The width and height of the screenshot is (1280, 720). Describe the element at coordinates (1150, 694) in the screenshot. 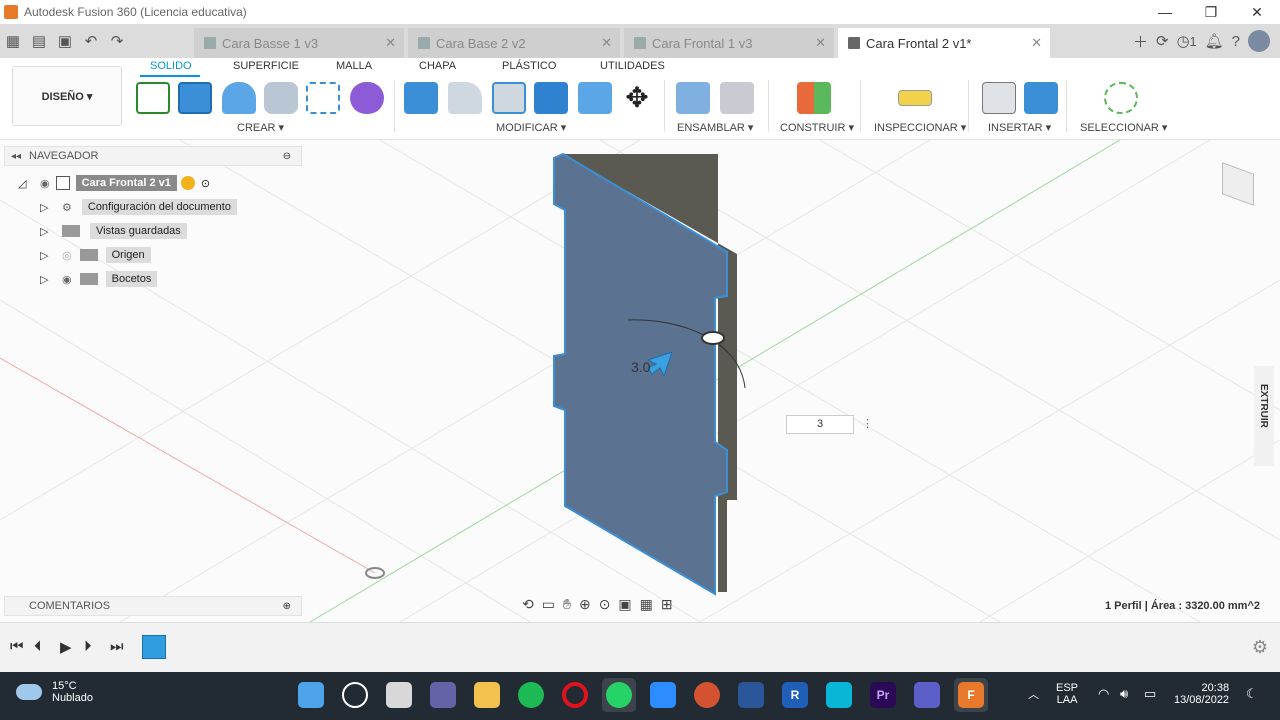

I see `battery-icon: ▭` at that location.